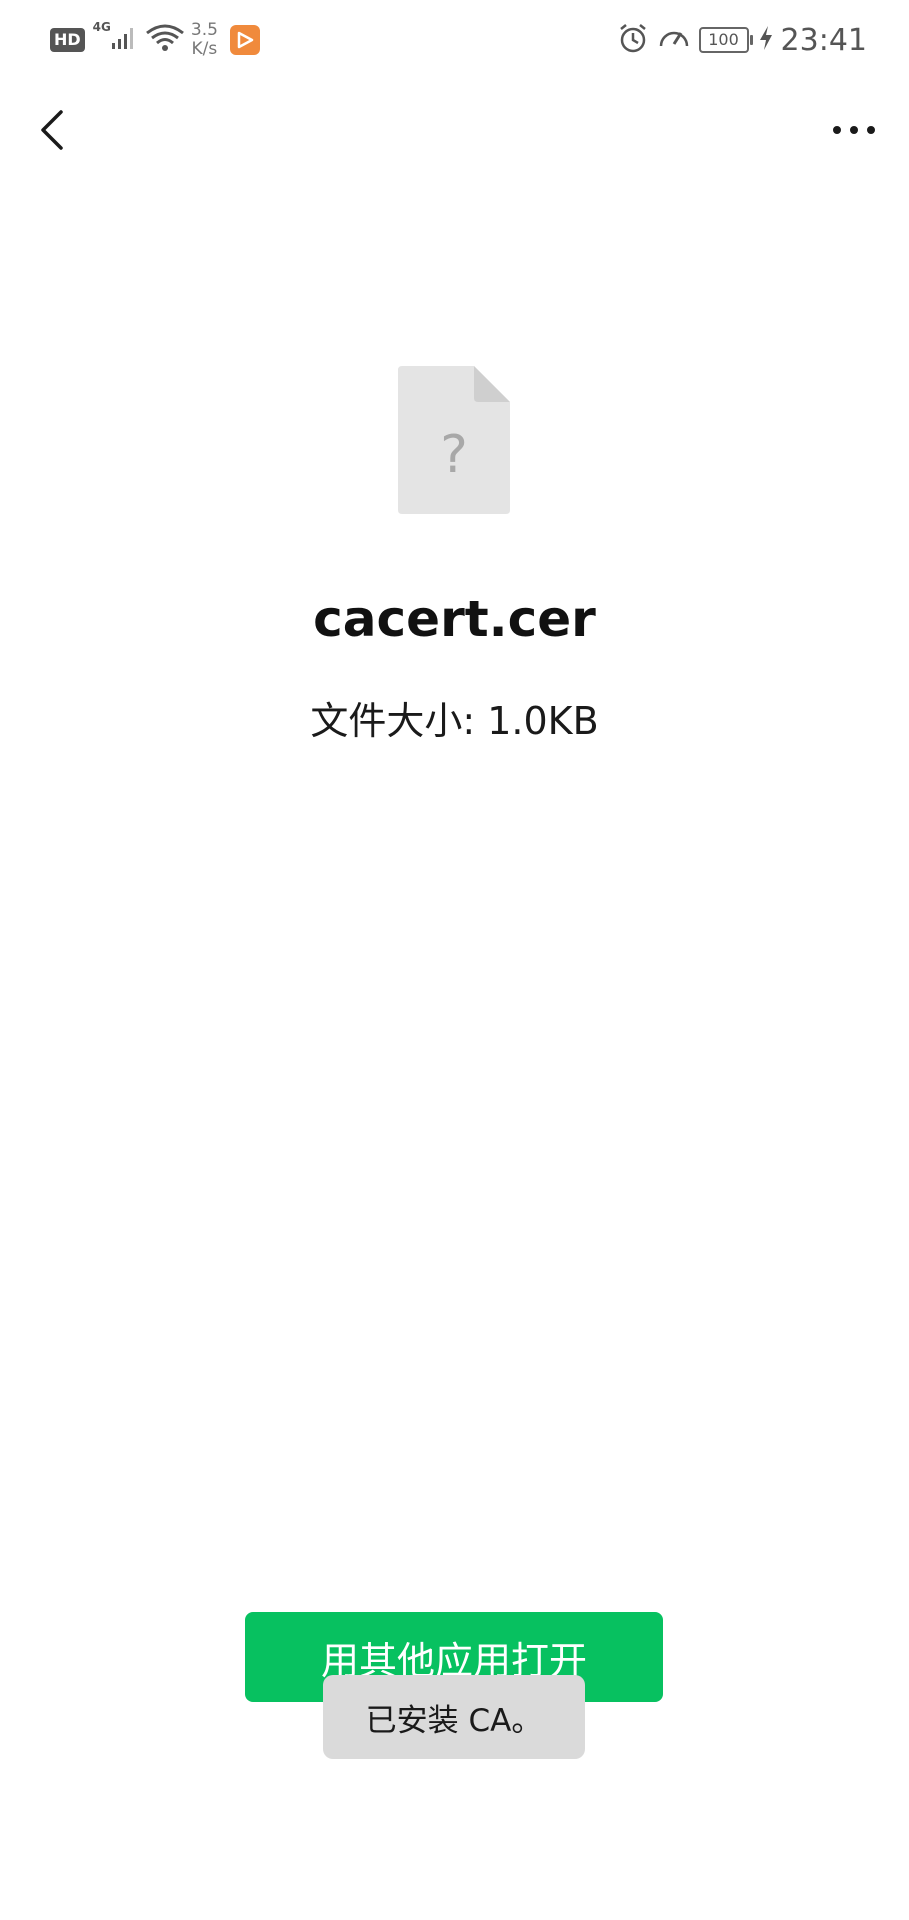 This screenshot has height=1920, width=909. What do you see at coordinates (454, 455) in the screenshot?
I see `file-icon-glyph: ?` at bounding box center [454, 455].